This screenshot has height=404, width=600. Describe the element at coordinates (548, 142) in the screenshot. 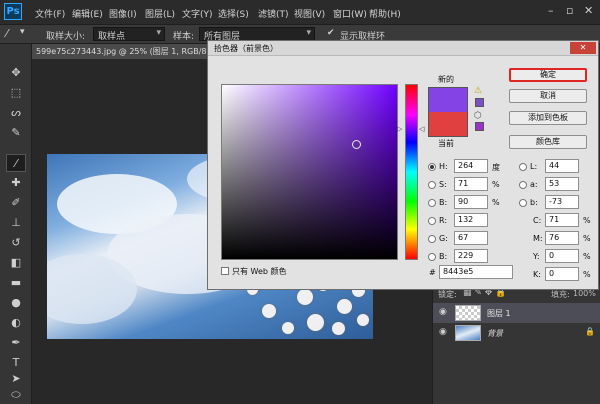

I see `color-libraries-button: 颜色库` at that location.